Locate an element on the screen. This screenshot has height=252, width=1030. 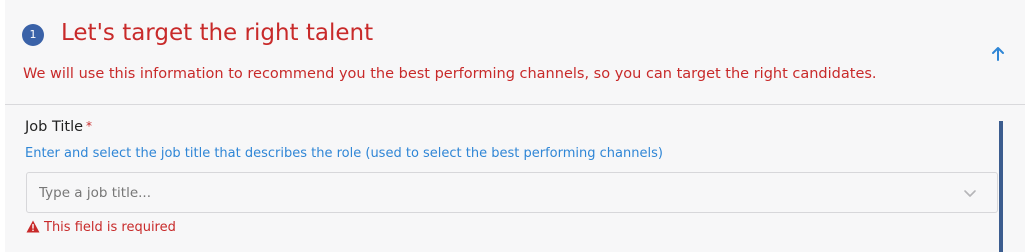
active-field-indicator is located at coordinates (1001, 186).